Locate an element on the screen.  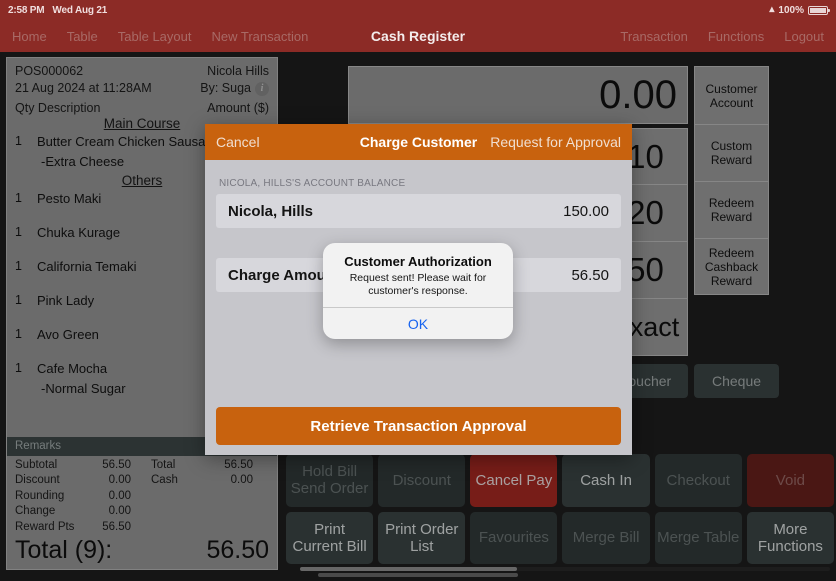
cancel-button: Cancel is located at coordinates (238, 142).